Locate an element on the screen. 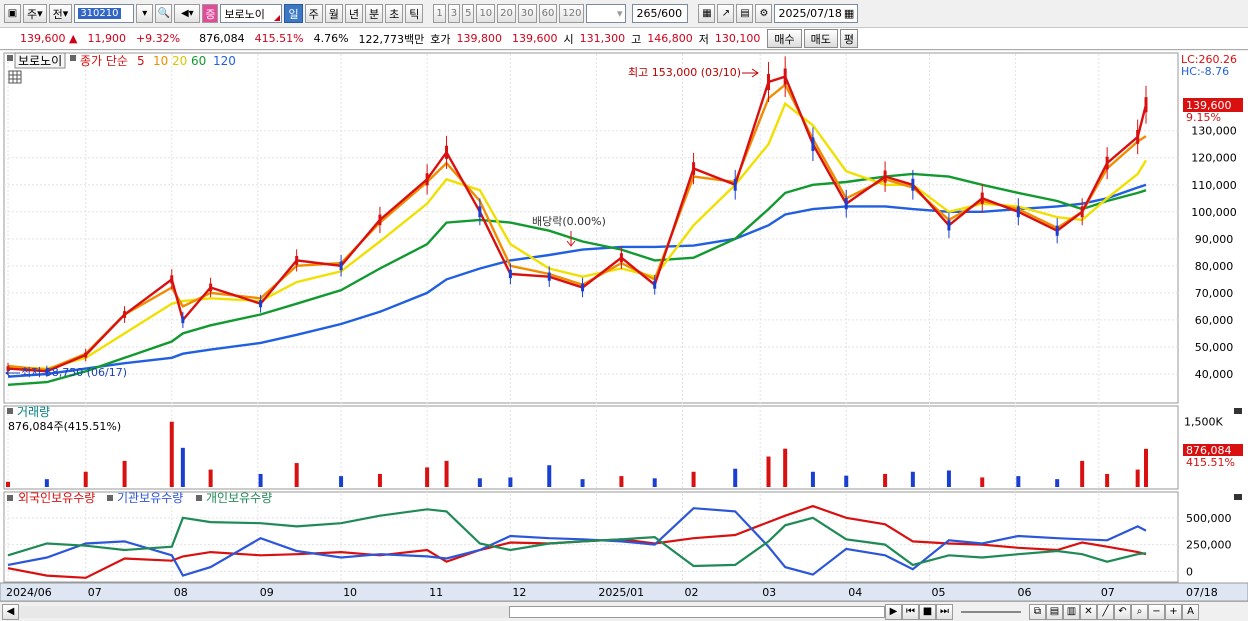 Image resolution: width=1248 pixels, height=621 pixels. bottom-scrollbar: ◀ ▶ ⏮ ■ ⏭ ⧉ ▤ ▥ ✕ ╱ ↶ ⌕ − + A is located at coordinates (624, 611).